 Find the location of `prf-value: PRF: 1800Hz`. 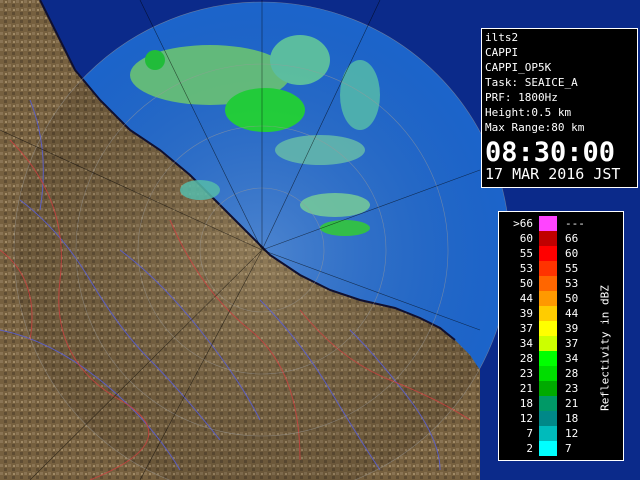

prf-value: PRF: 1800Hz is located at coordinates (521, 97).